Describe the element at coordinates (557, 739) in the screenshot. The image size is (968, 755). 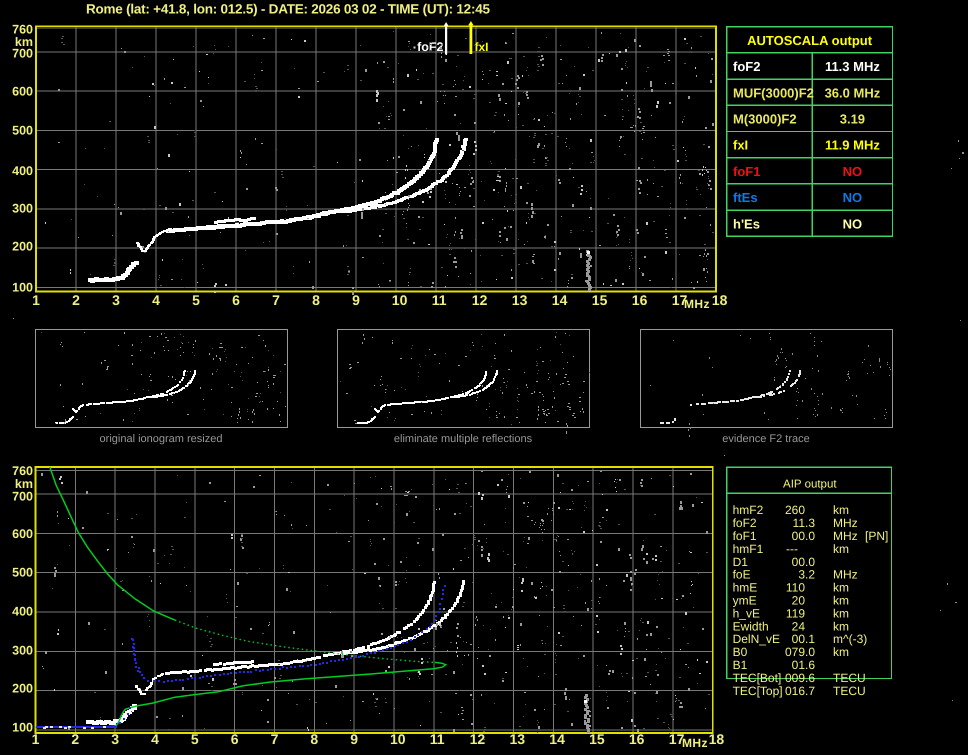
I see `svg-text: 14` at that location.